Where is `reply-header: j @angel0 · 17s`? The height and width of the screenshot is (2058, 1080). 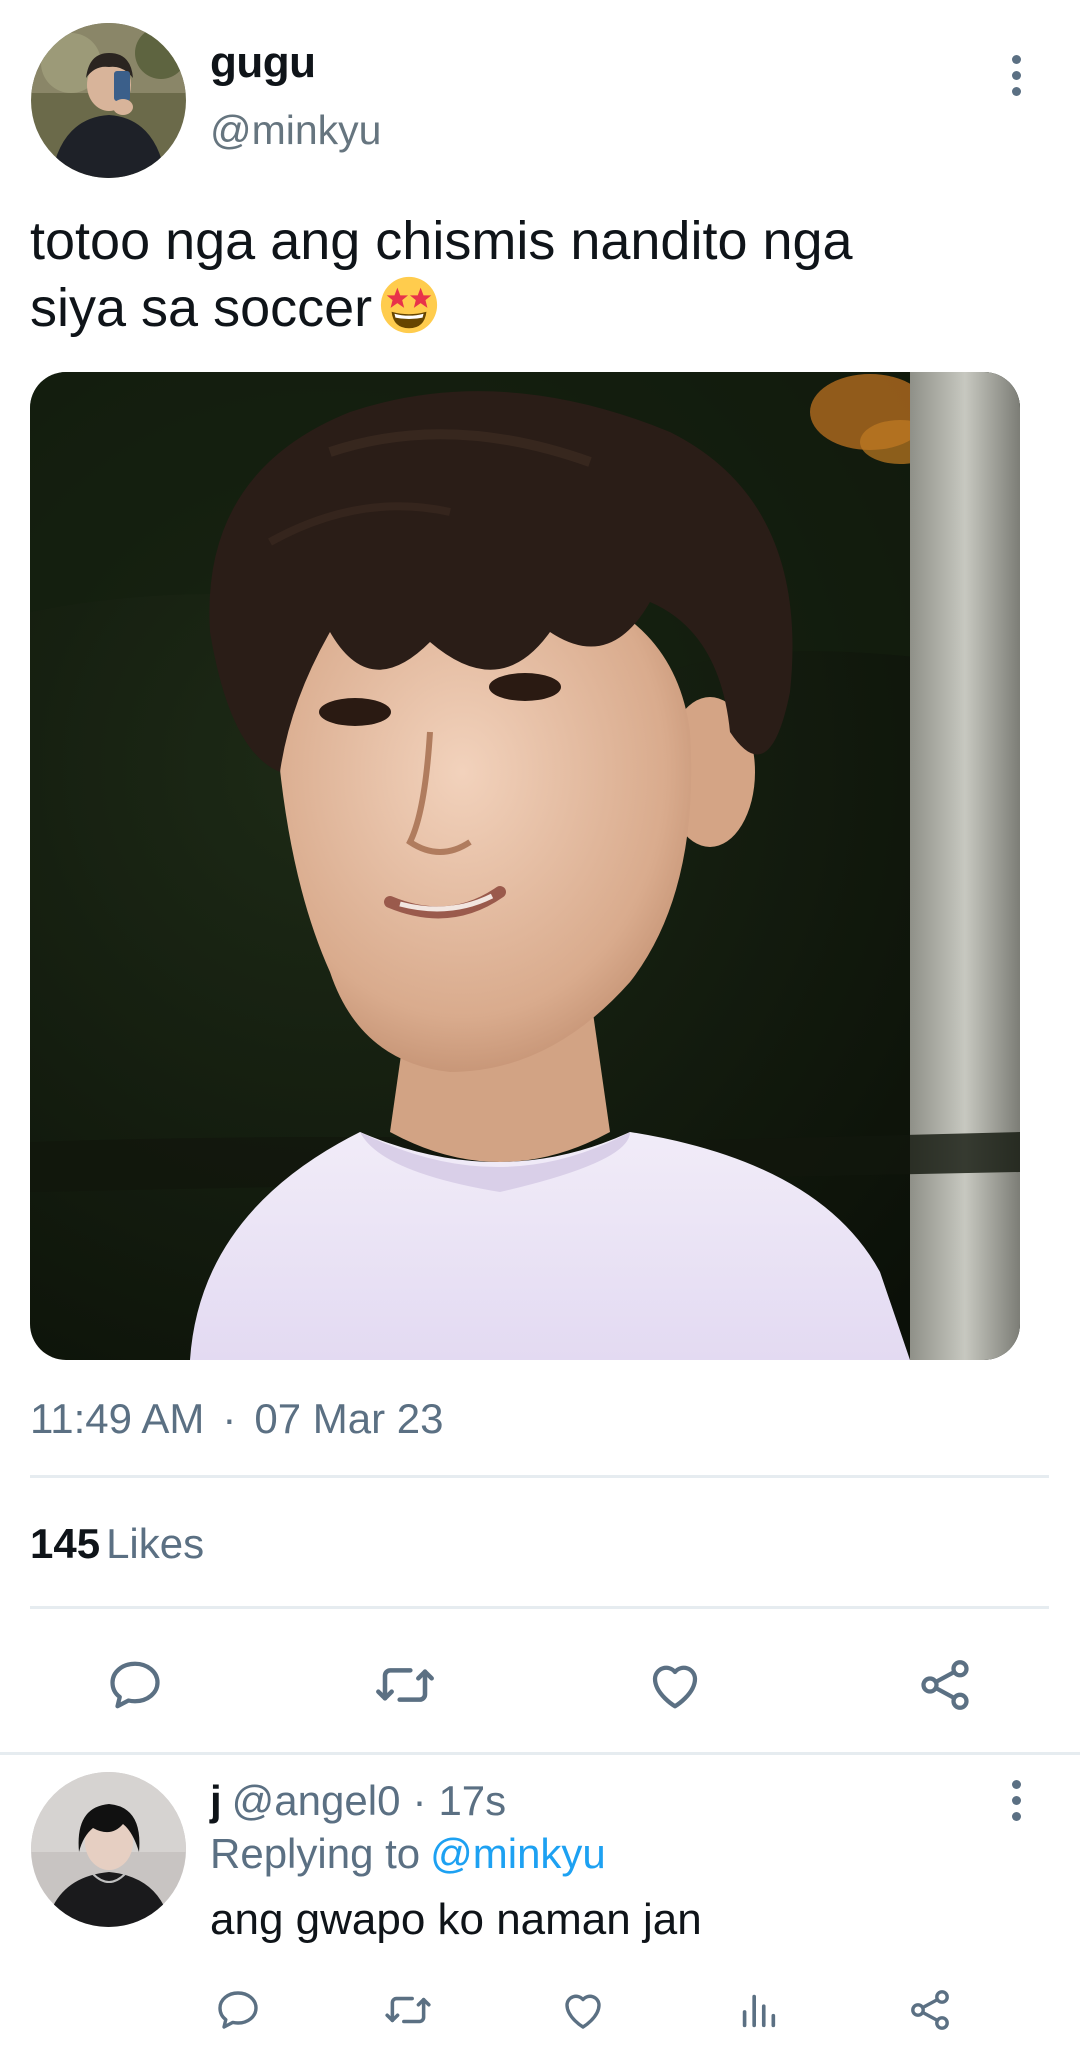
reply-header: j @angel0 · 17s is located at coordinates (358, 1801).